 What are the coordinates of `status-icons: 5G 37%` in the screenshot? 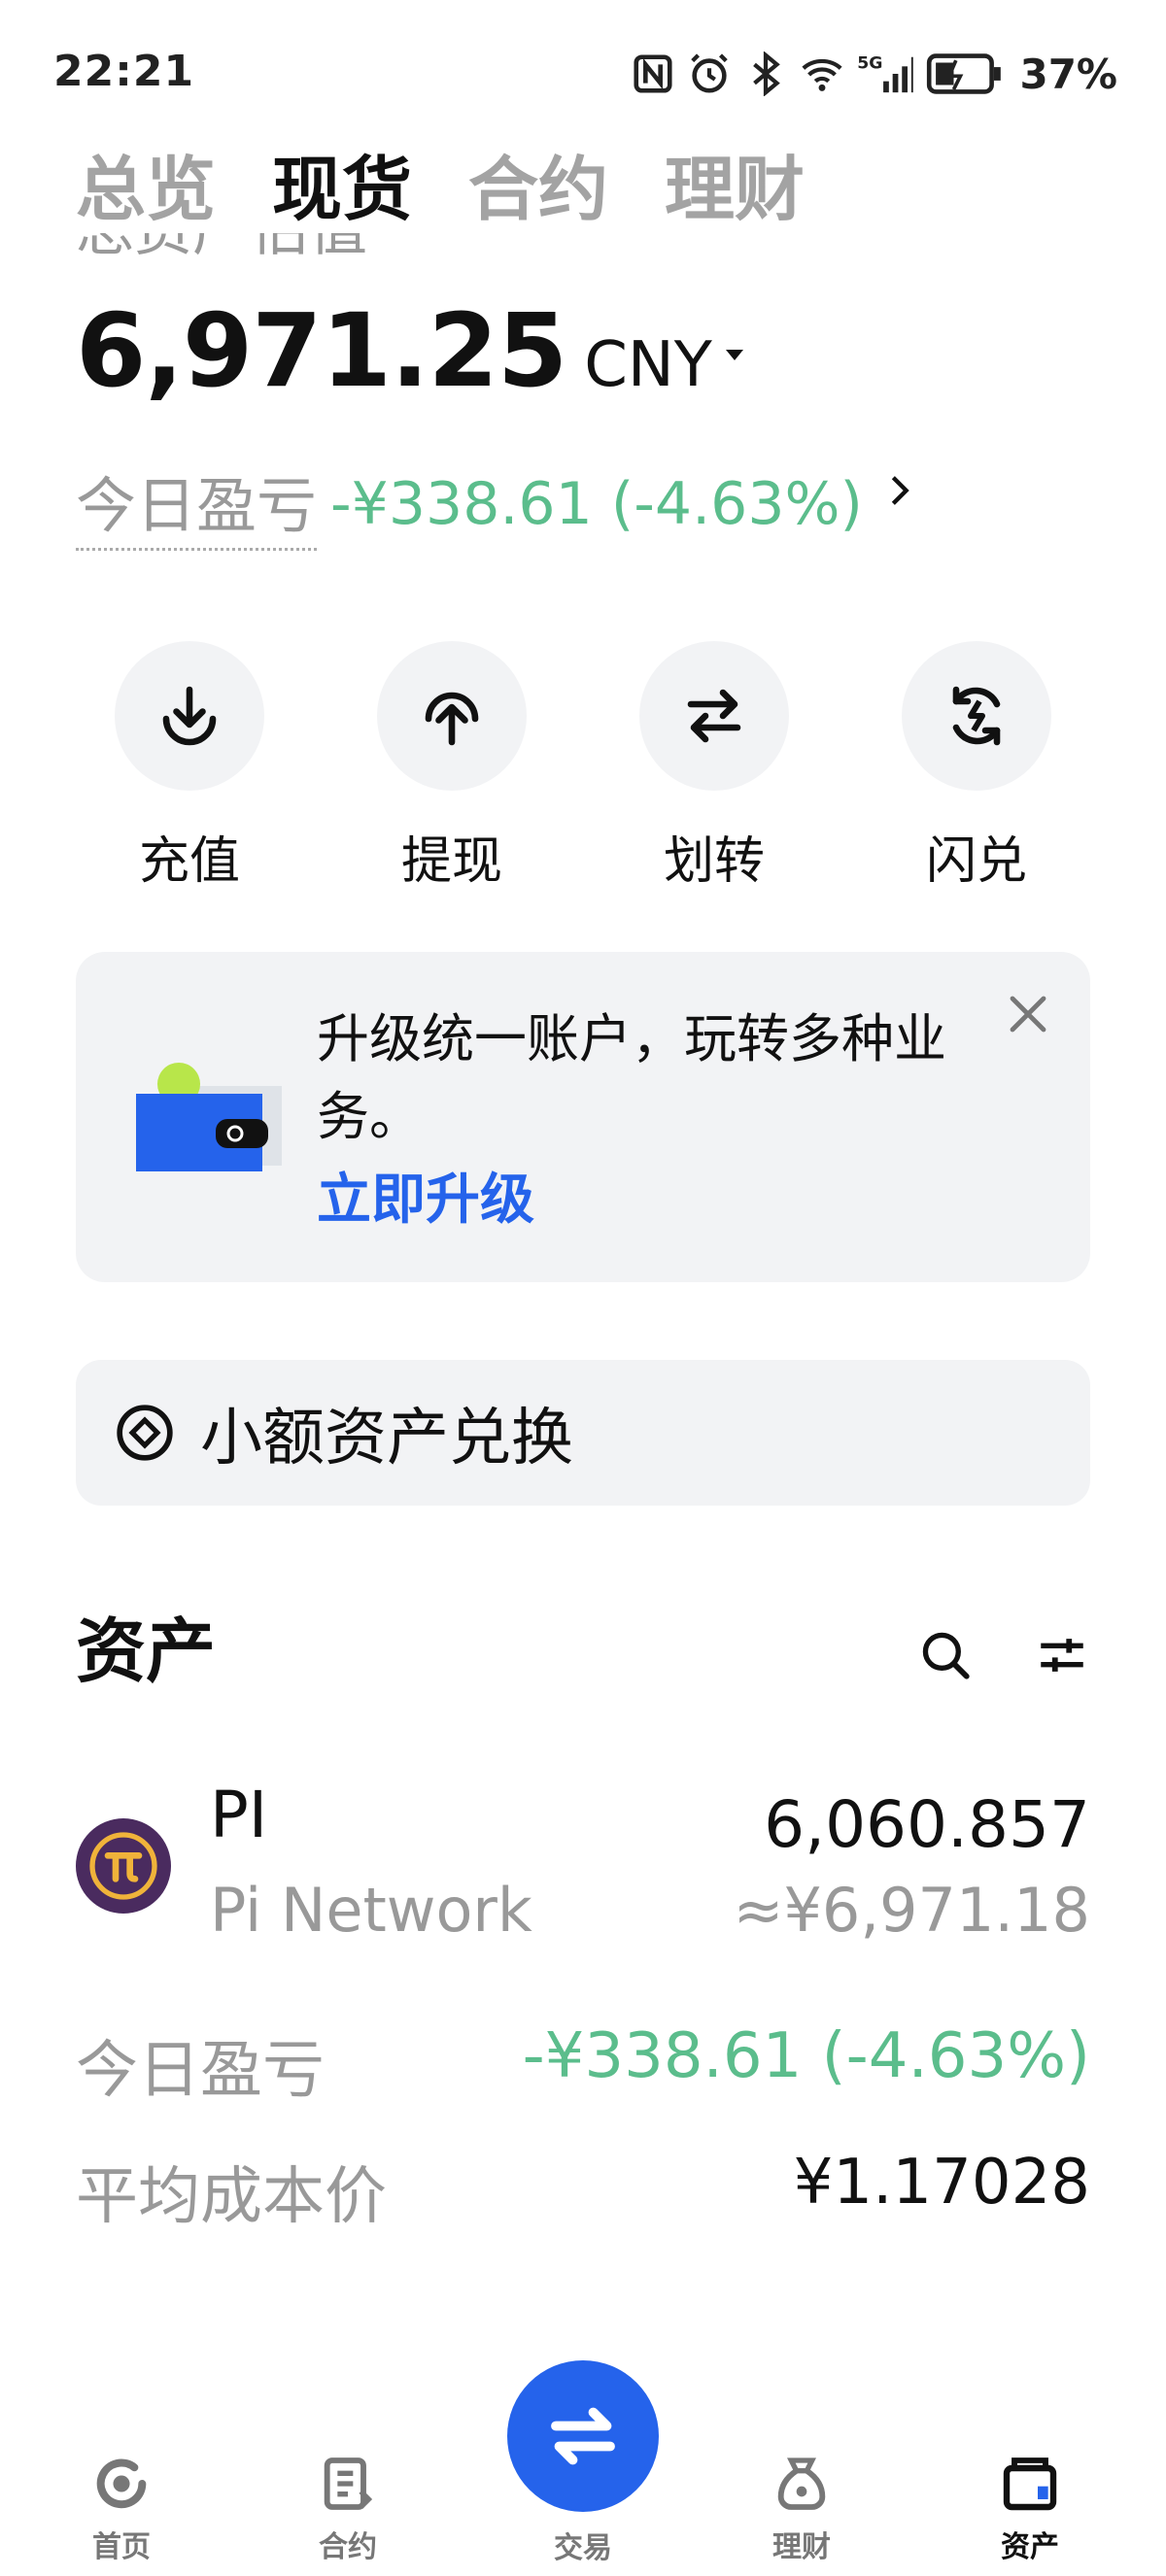 It's located at (874, 74).